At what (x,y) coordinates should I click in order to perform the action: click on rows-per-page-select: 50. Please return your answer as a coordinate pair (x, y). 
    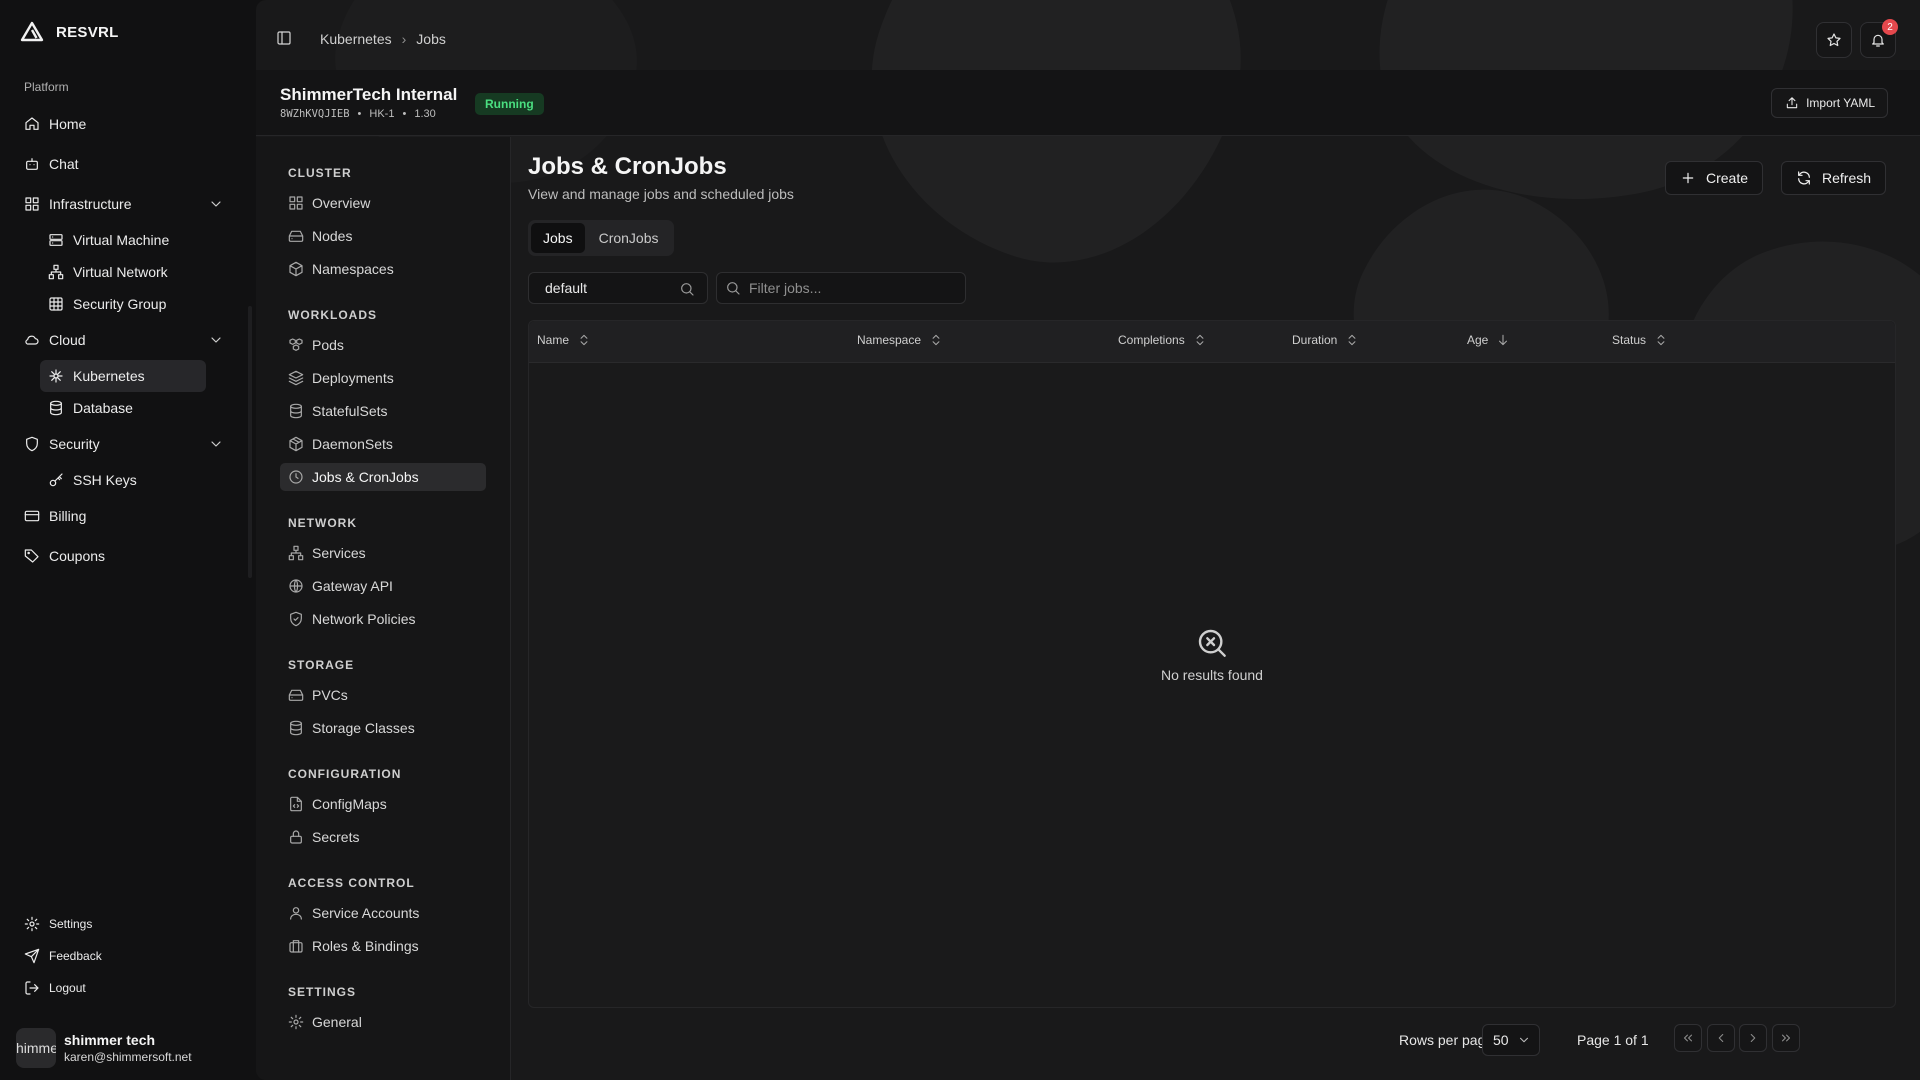
    Looking at the image, I should click on (1511, 1040).